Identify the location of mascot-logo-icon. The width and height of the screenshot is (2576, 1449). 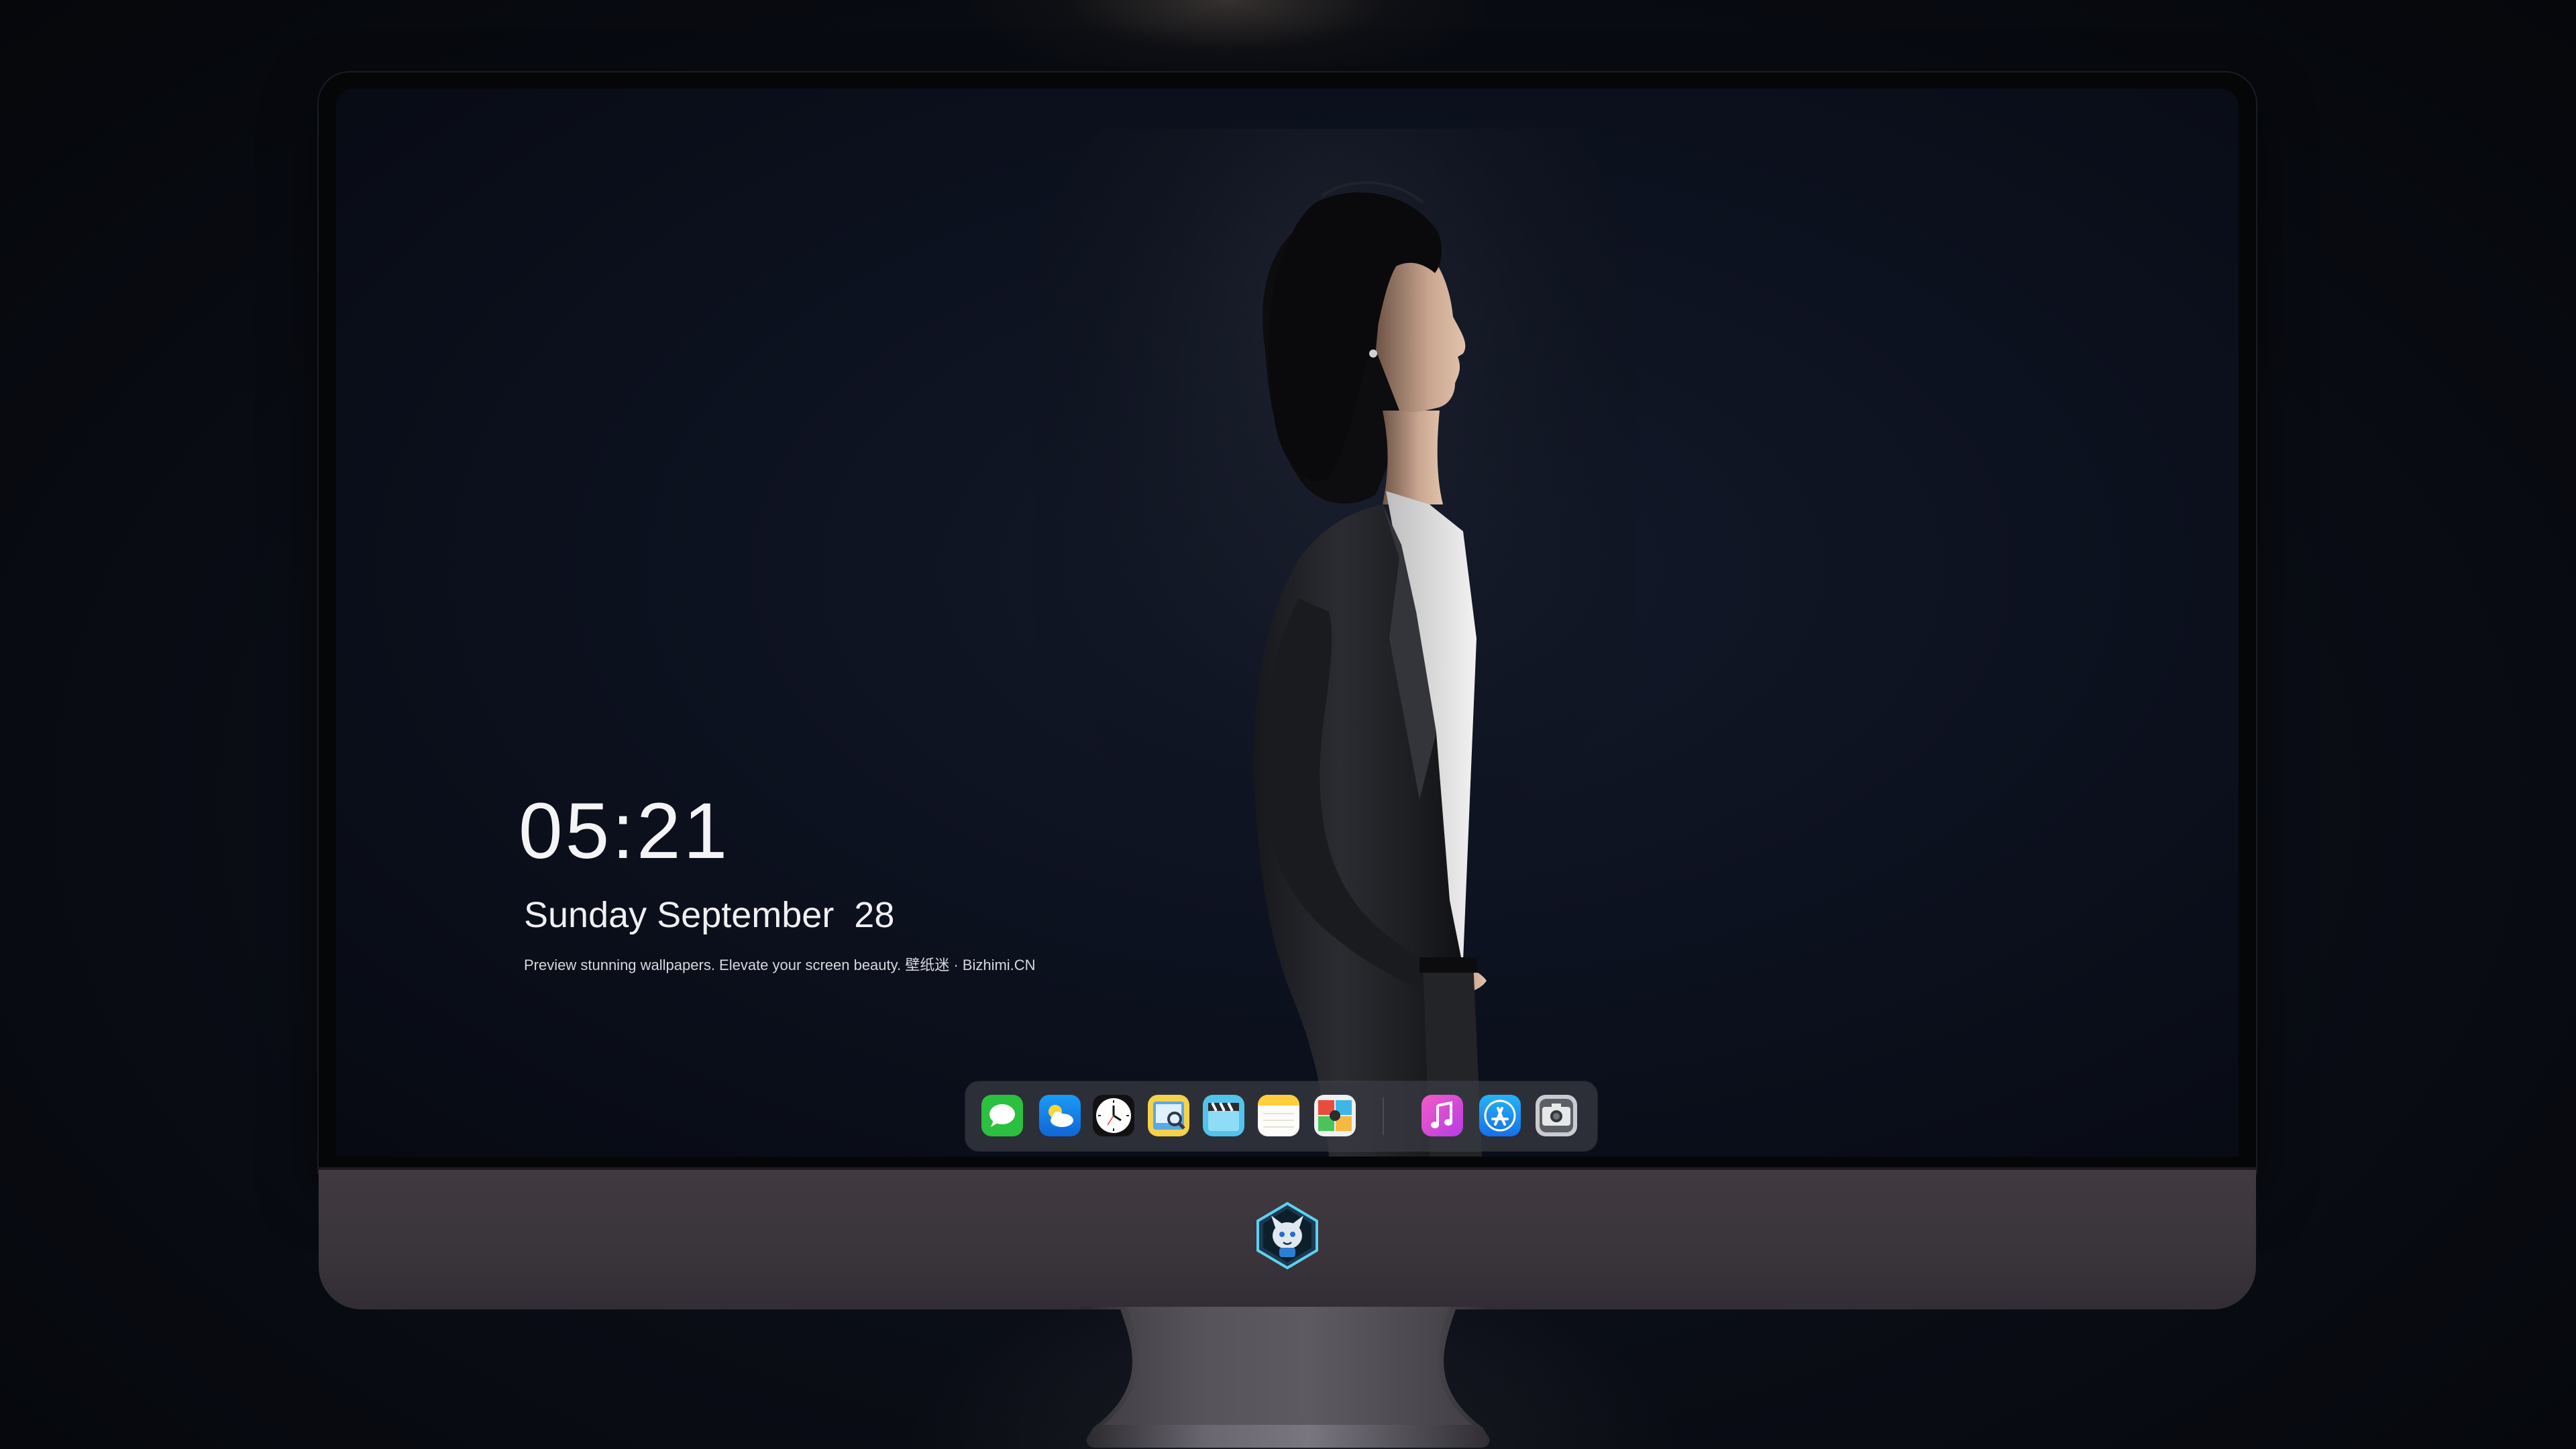
(1287, 1235).